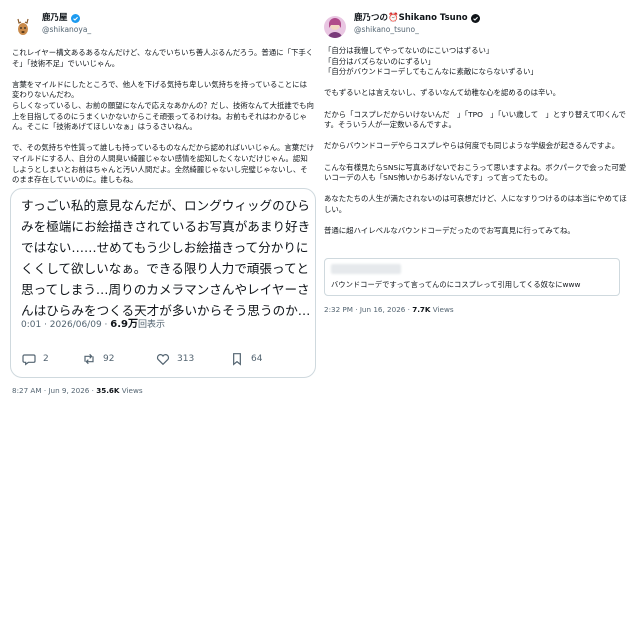 Image resolution: width=640 pixels, height=640 pixels. I want to click on display-name: 鹿乃つの⏰Shikano Tsuno, so click(411, 18).